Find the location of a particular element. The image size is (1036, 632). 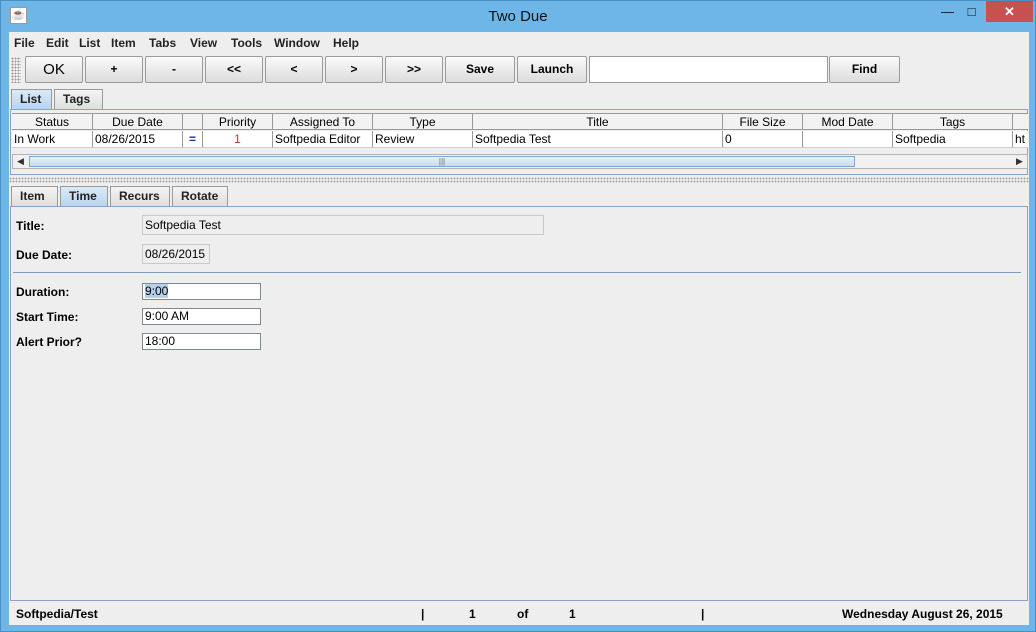

cell-priority: 1 is located at coordinates (238, 139).